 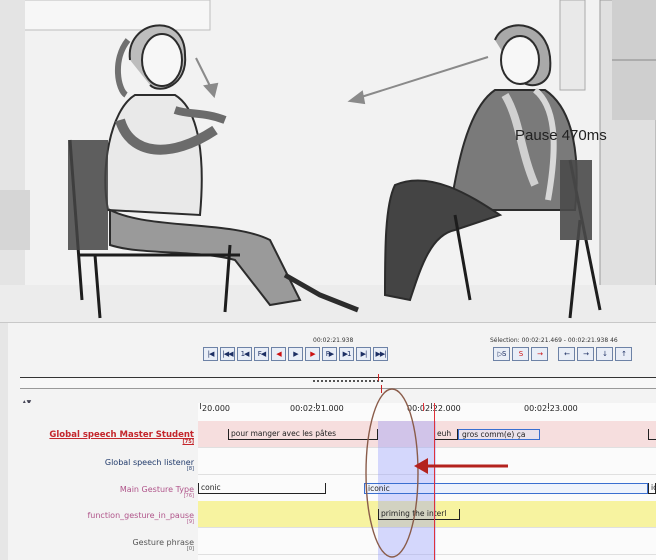 What do you see at coordinates (190, 549) in the screenshot?
I see `tier-count: [0]` at bounding box center [190, 549].